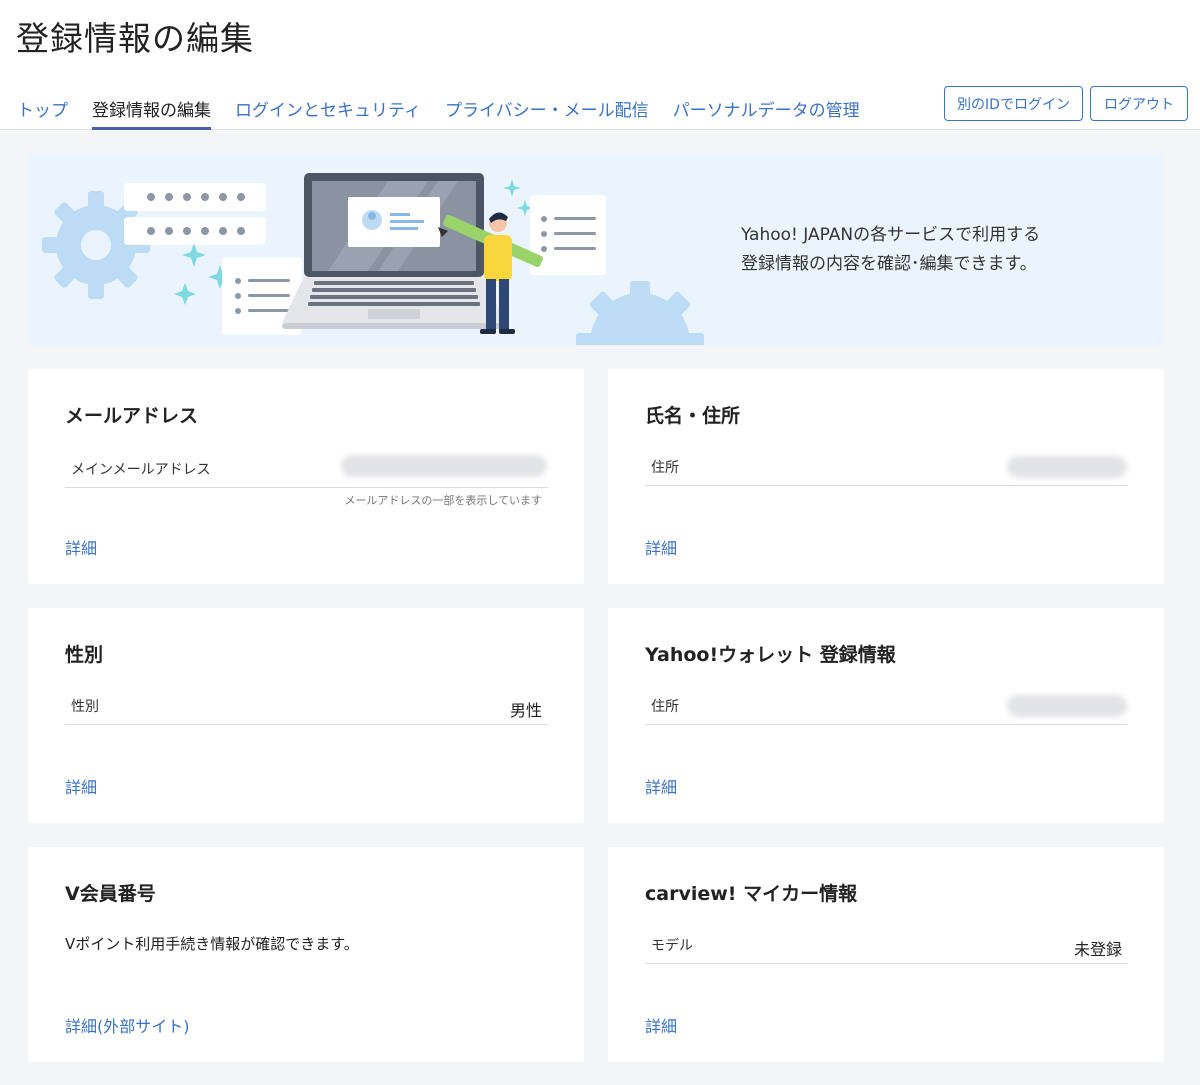 Image resolution: width=1200 pixels, height=1085 pixels. I want to click on gender-row: 性別 男性, so click(306, 704).